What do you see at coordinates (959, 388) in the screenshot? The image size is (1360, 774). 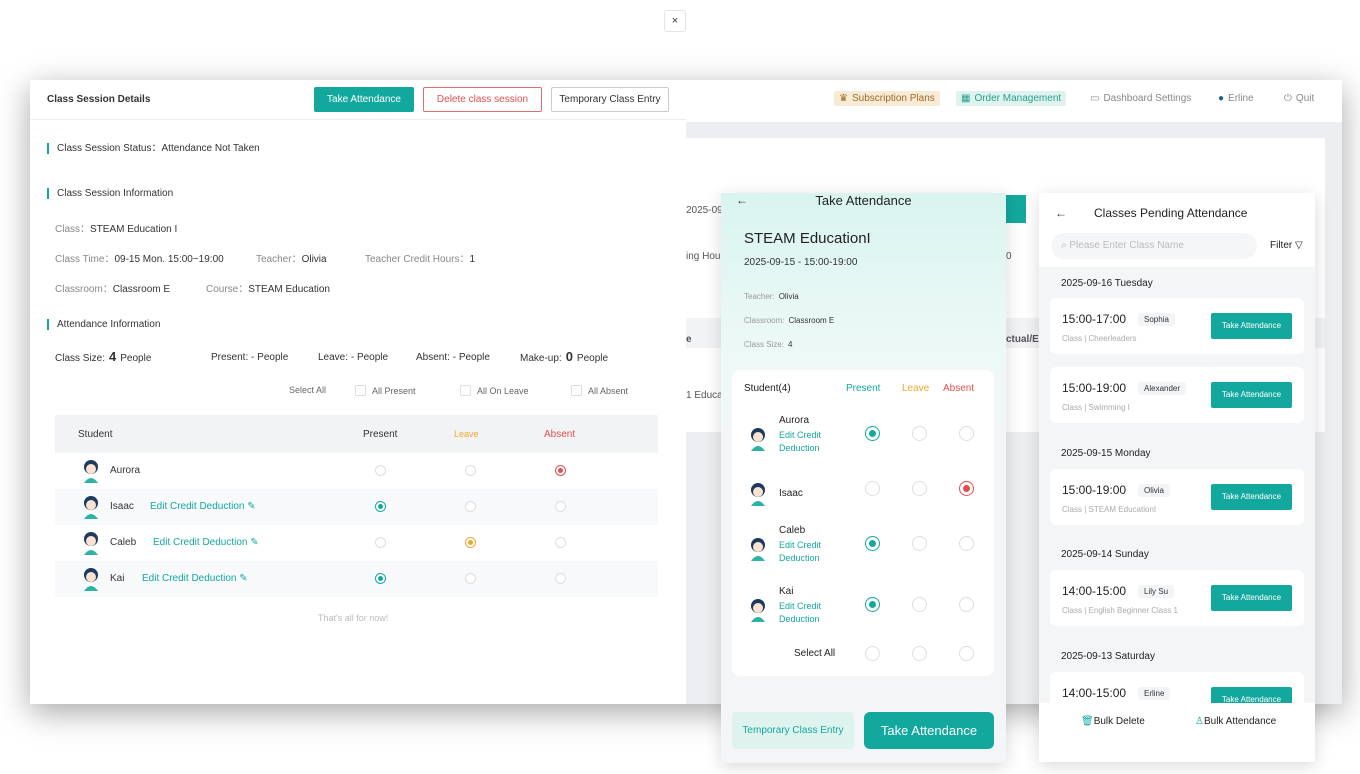 I see `mobile-col-absent: Absent` at bounding box center [959, 388].